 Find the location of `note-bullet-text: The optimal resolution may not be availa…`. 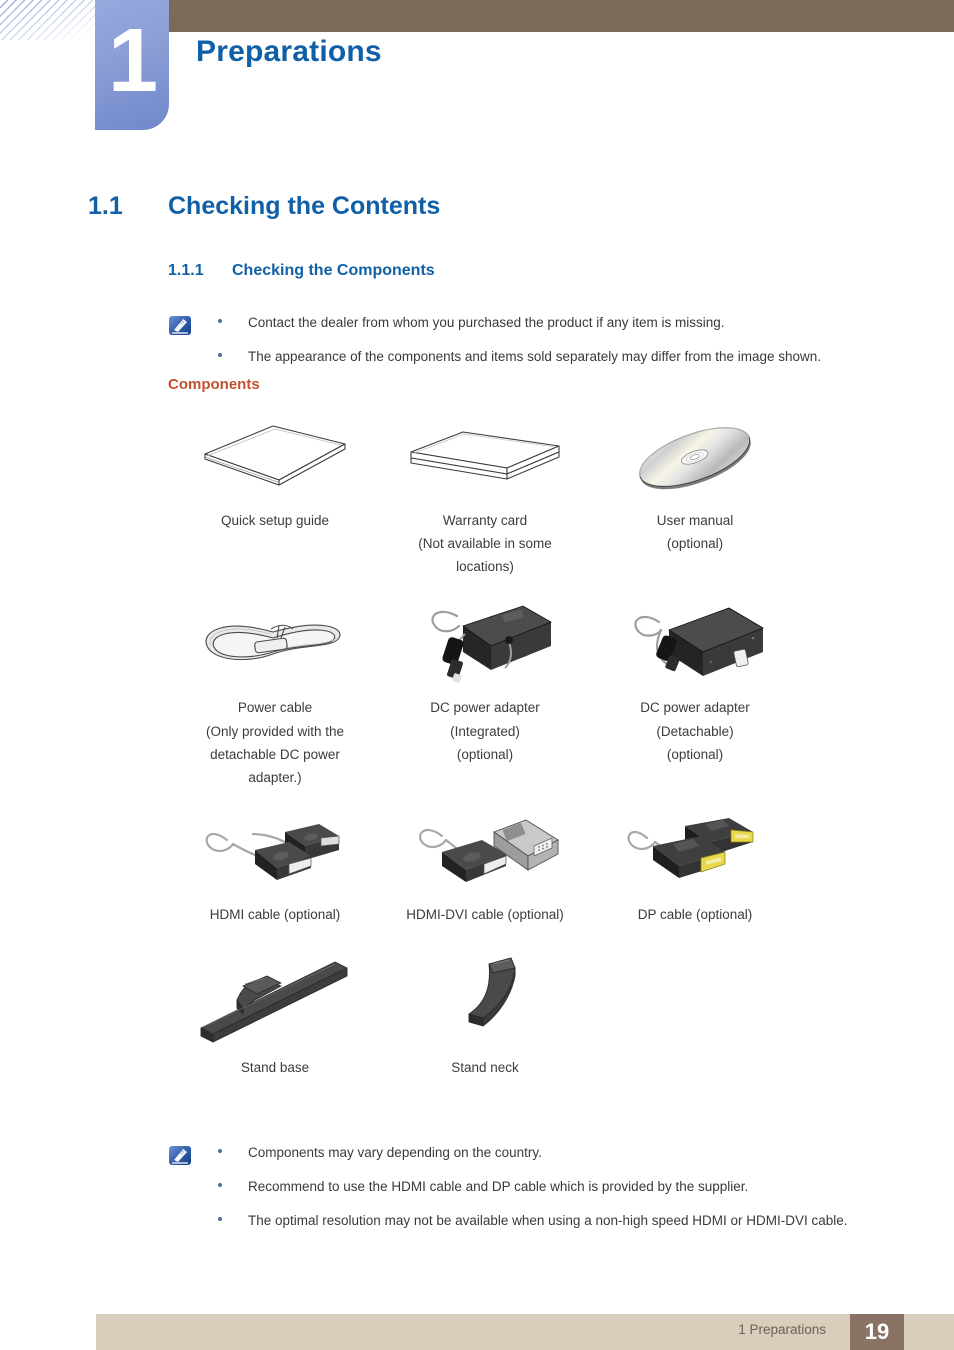

note-bullet-text: The optimal resolution may not be availa… is located at coordinates (548, 1220).